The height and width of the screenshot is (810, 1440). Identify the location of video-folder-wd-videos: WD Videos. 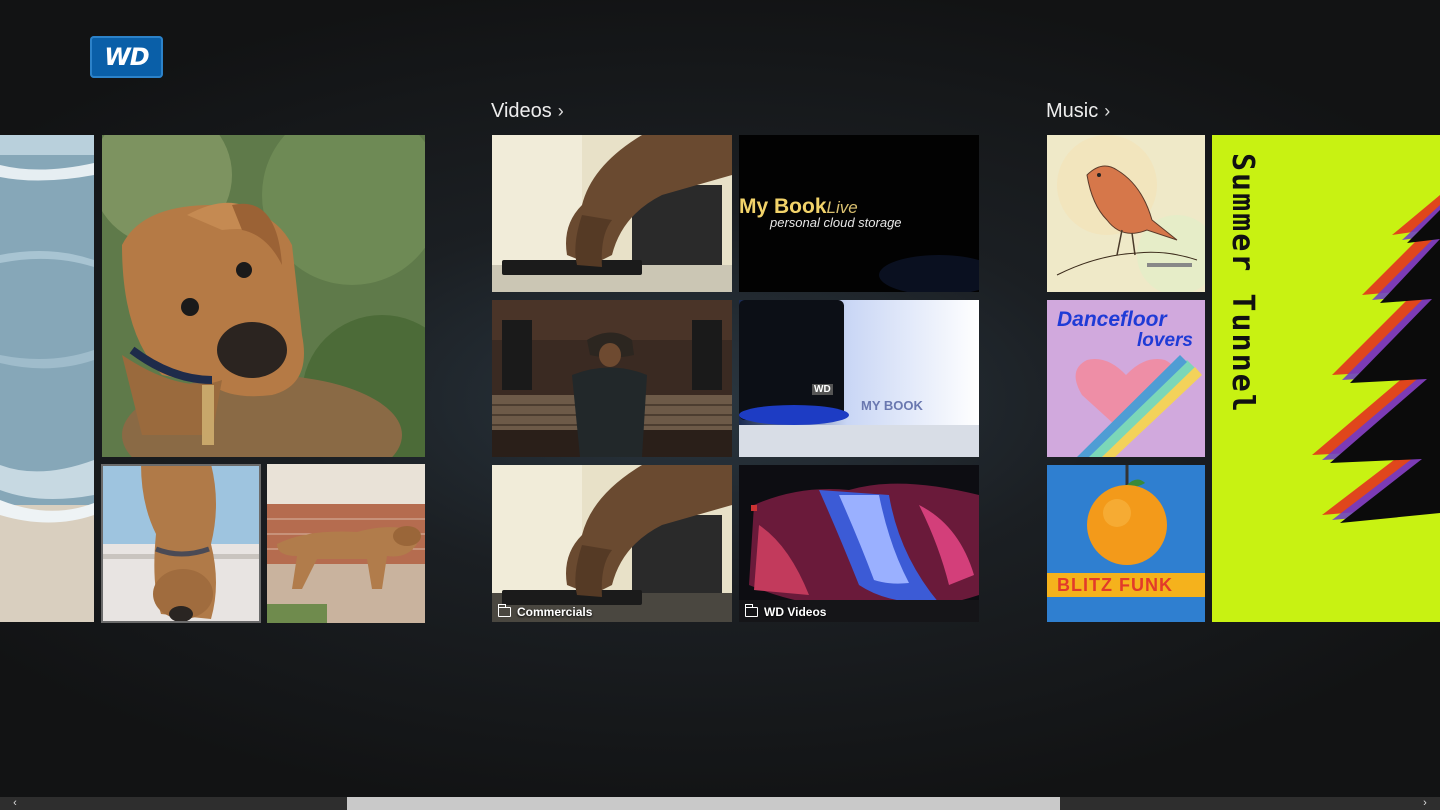
(859, 543).